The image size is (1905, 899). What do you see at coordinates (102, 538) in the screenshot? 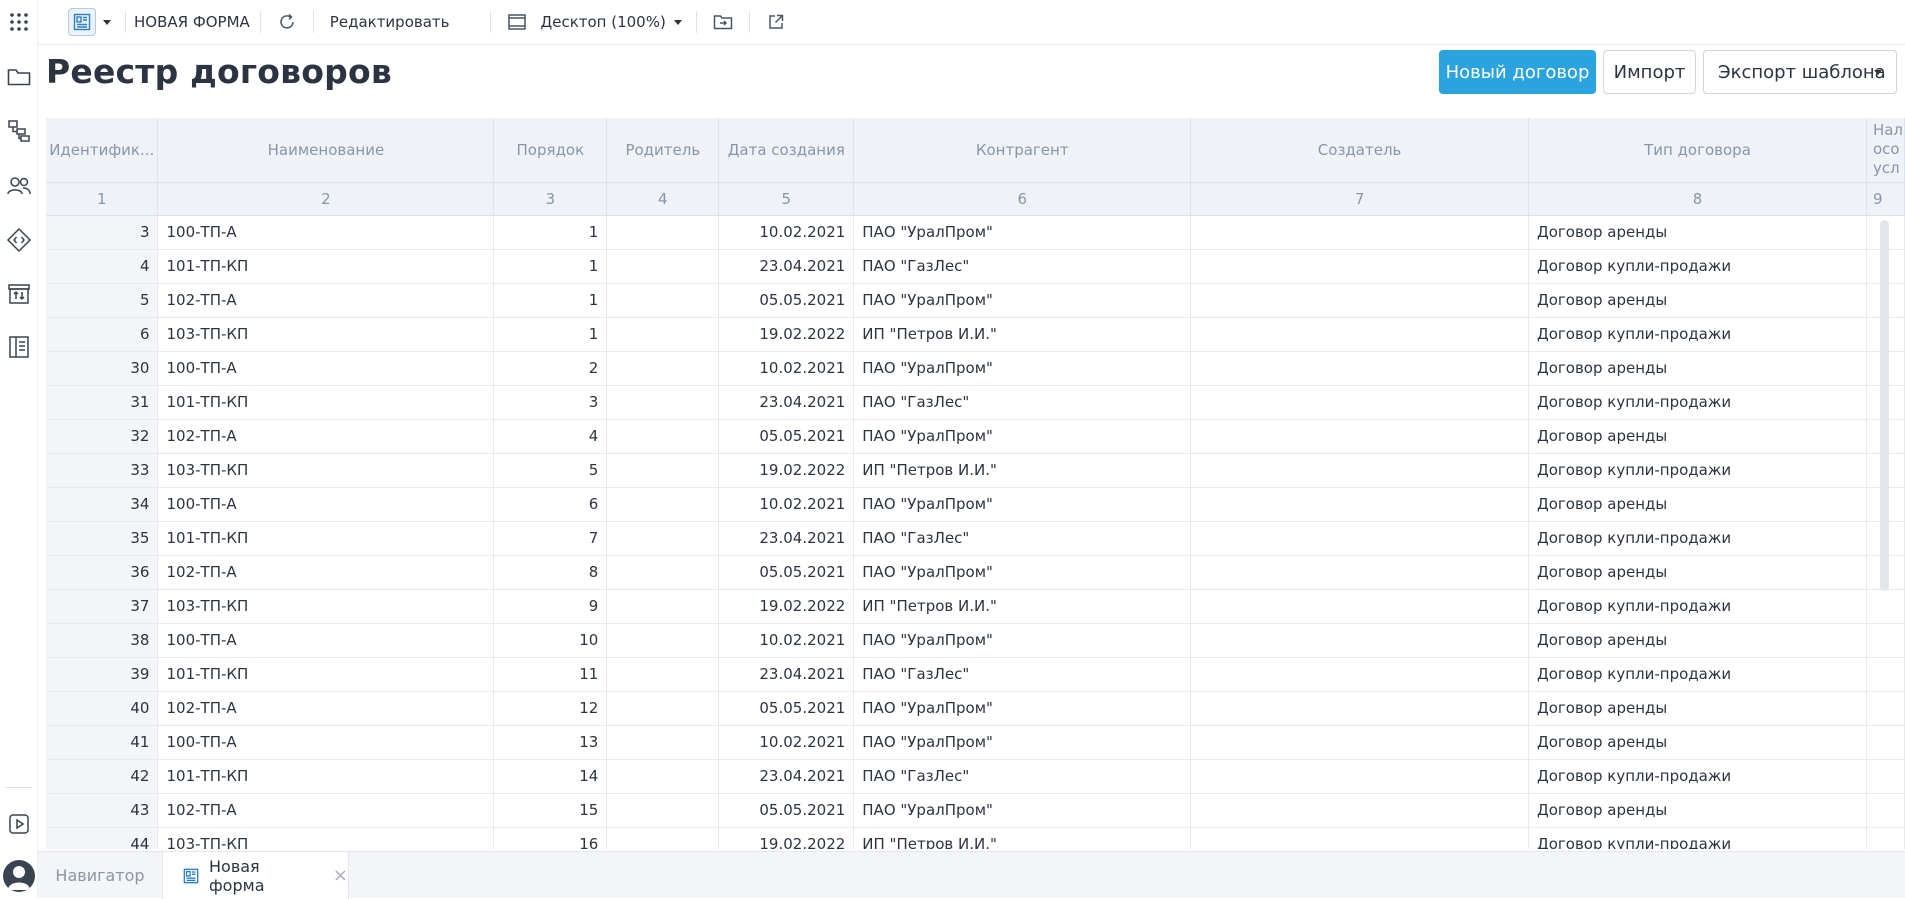
I see `cell-id: 35` at bounding box center [102, 538].